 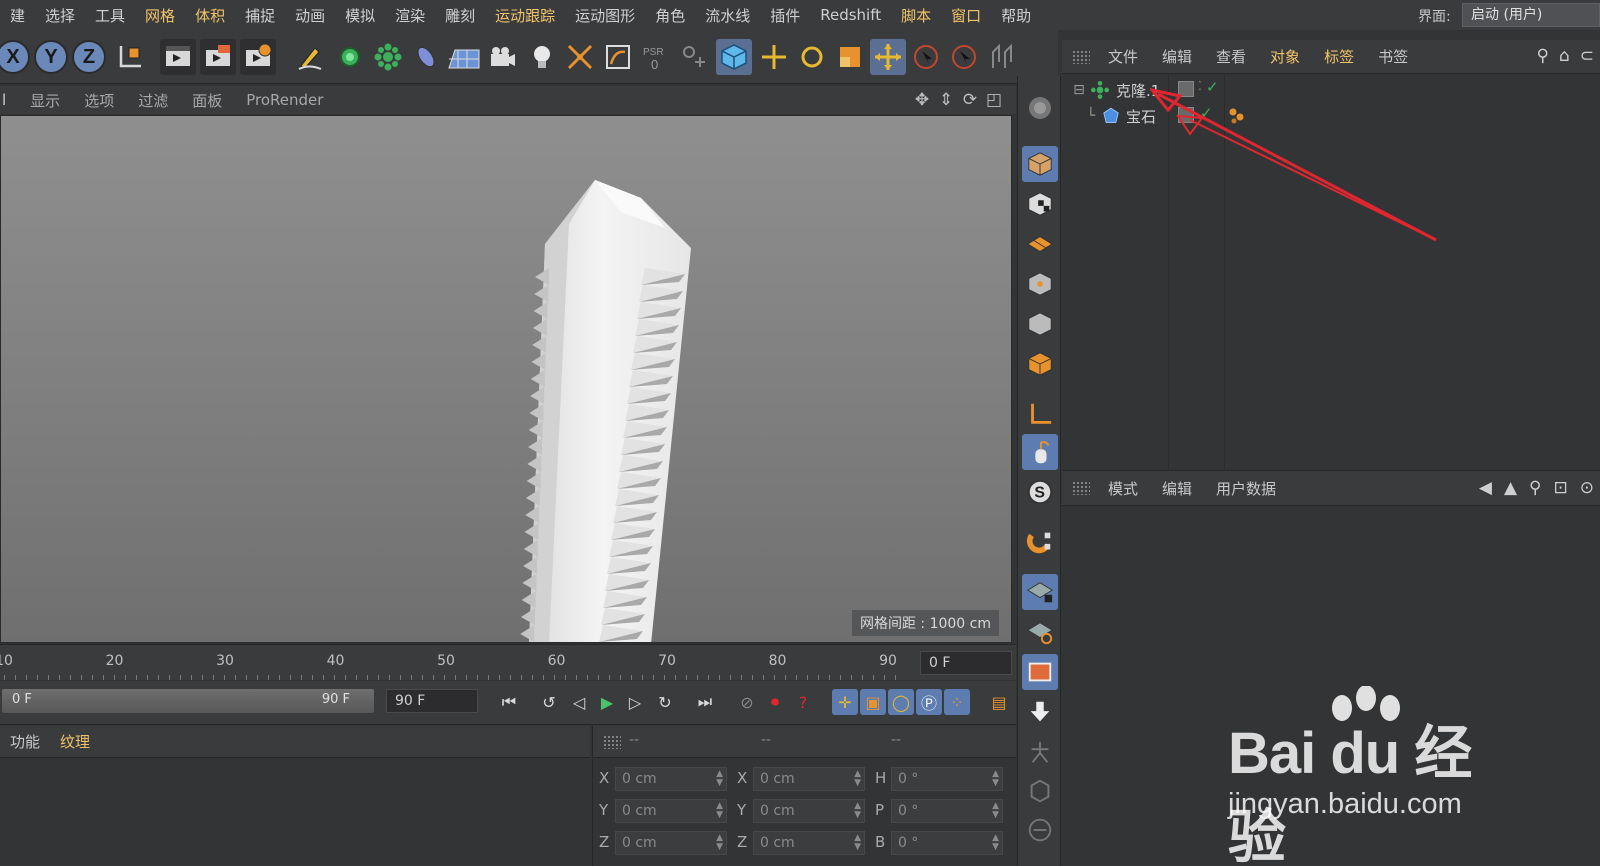 What do you see at coordinates (1040, 672) in the screenshot?
I see `render-region-button` at bounding box center [1040, 672].